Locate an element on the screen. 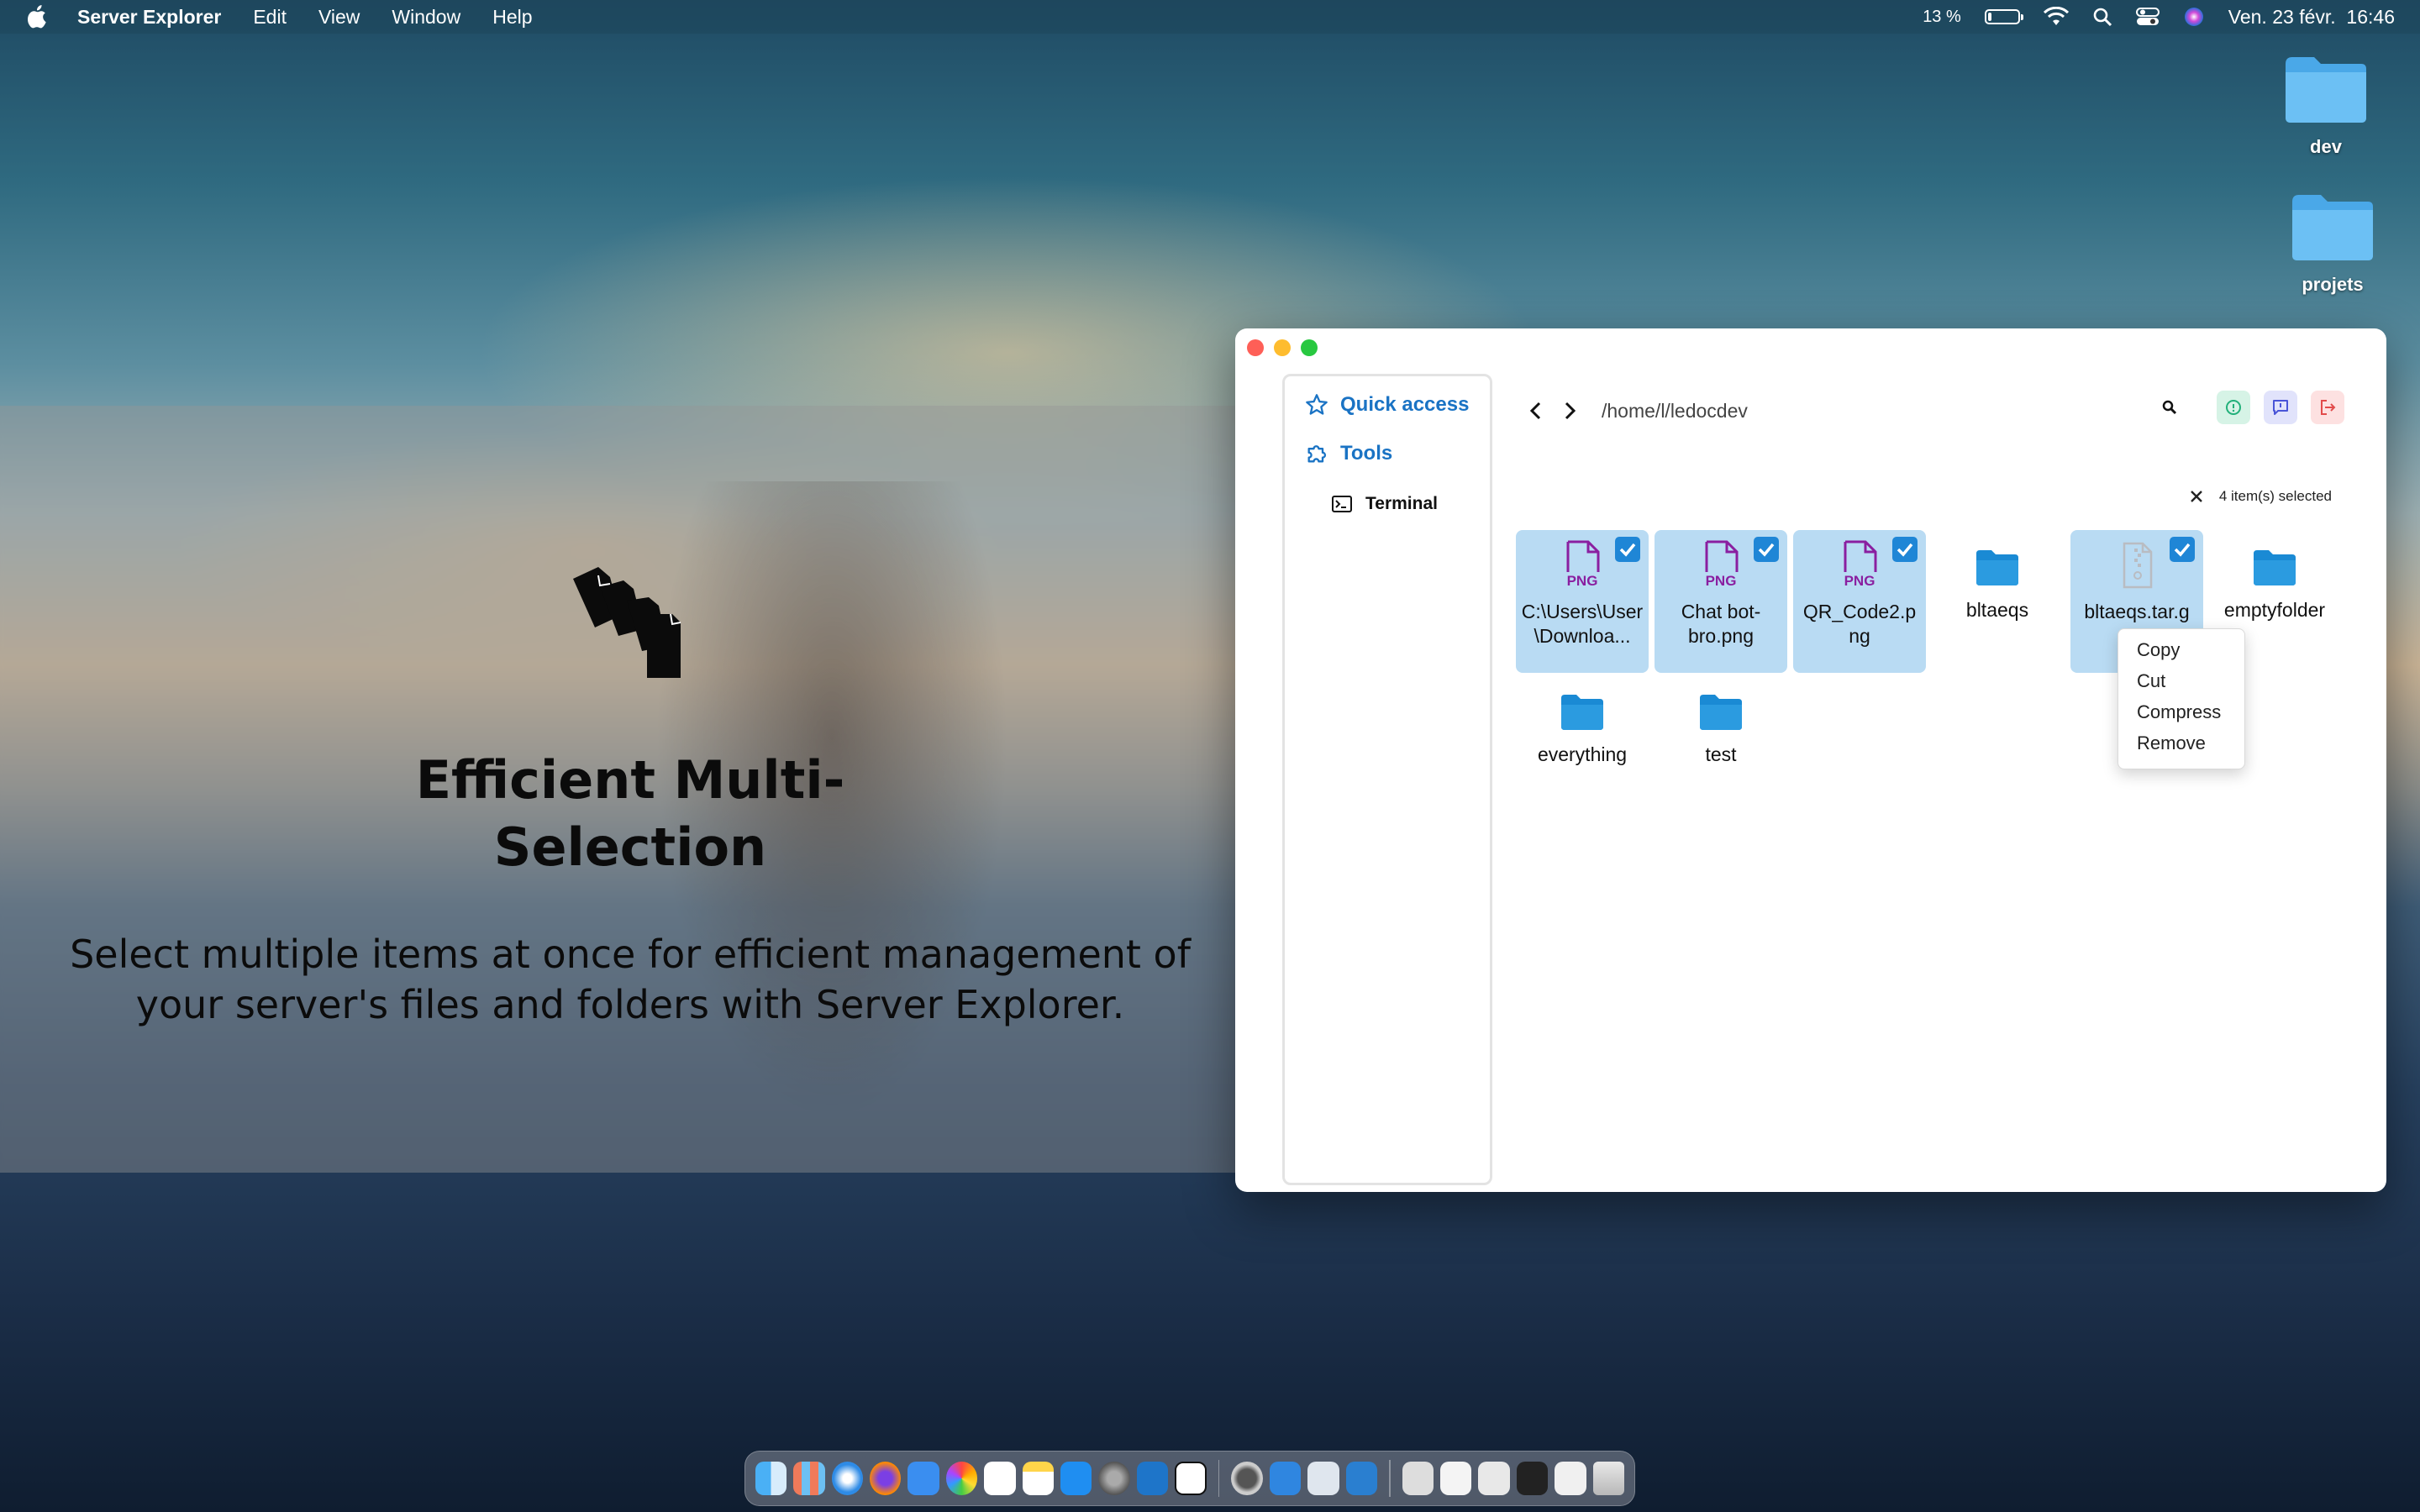 The height and width of the screenshot is (1512, 2420). promo-title: Efficient Multi-Selection is located at coordinates (630, 813).